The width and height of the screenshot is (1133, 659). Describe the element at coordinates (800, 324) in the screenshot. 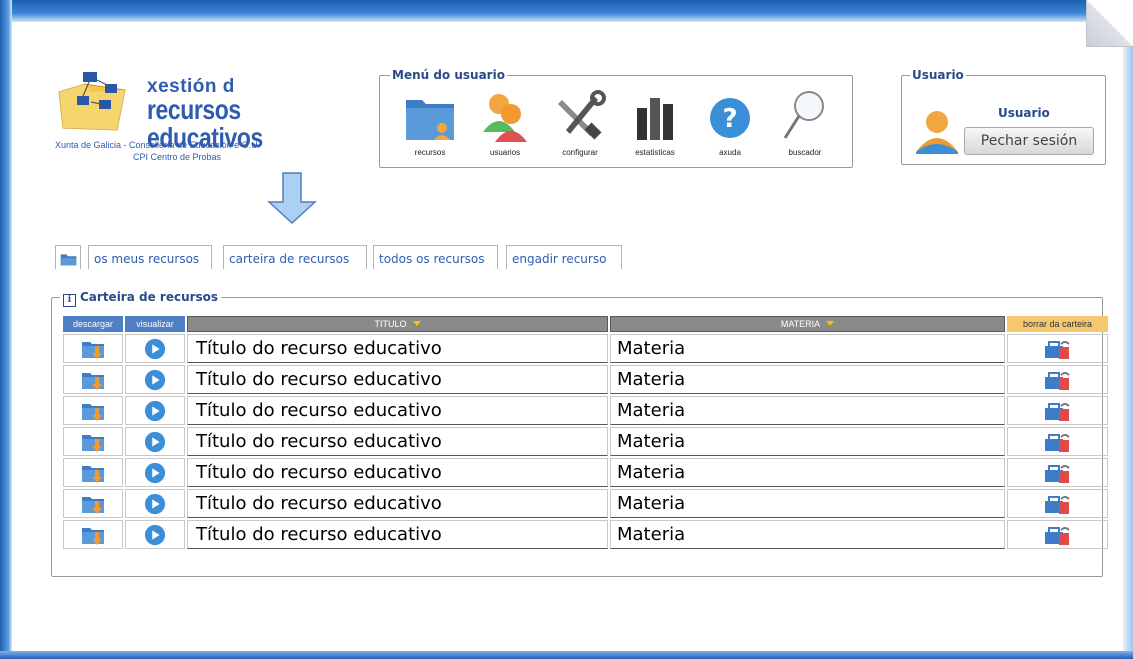

I see `col-subject-label: MATERIA` at that location.